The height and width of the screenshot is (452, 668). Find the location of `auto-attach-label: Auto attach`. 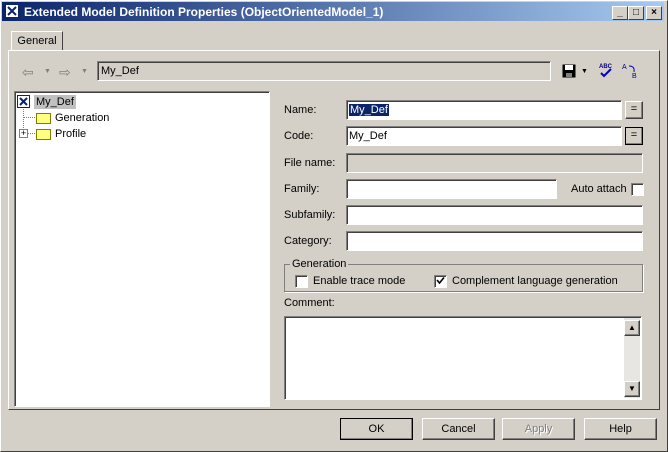

auto-attach-label: Auto attach is located at coordinates (599, 189).